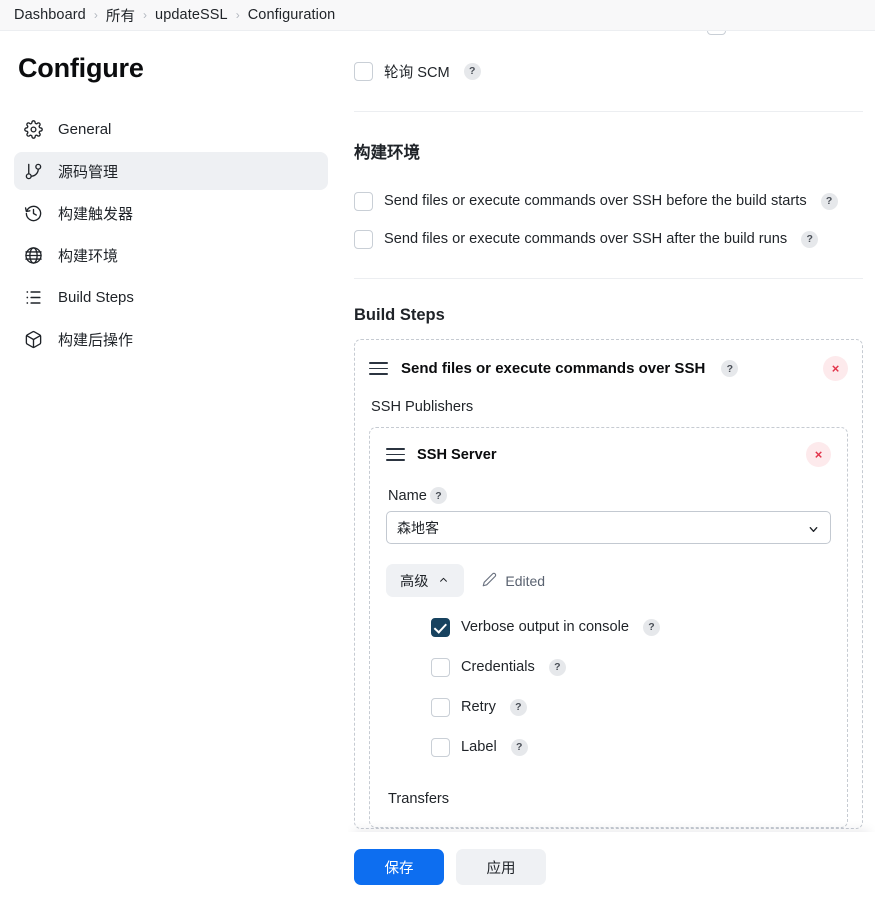  I want to click on delete-build-step-button: ×, so click(835, 368).